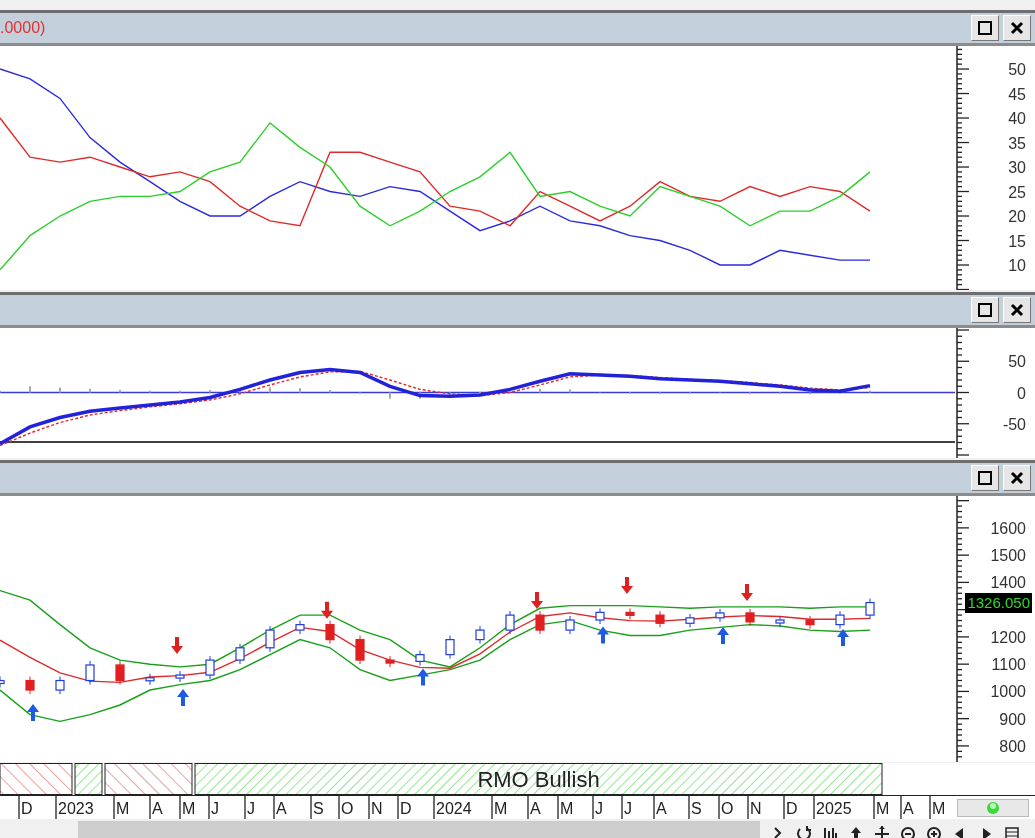  I want to click on axis-label: 1500, so click(1008, 556).